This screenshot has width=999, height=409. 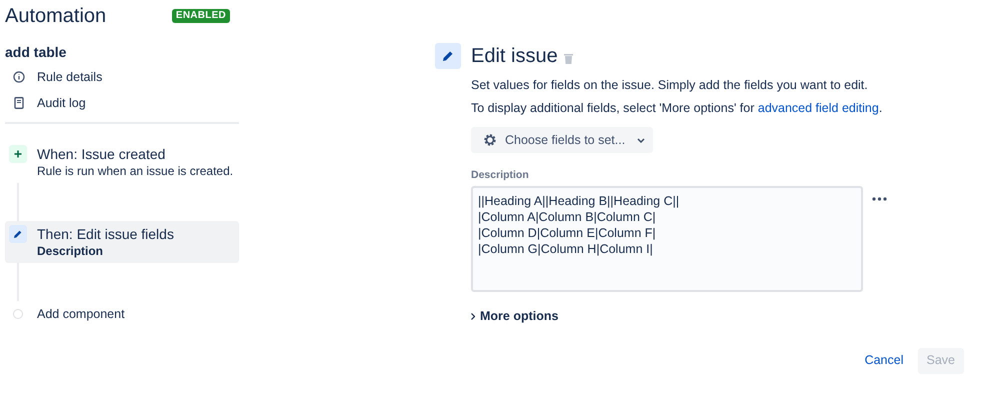 What do you see at coordinates (884, 360) in the screenshot?
I see `cancel-link: Cancel` at bounding box center [884, 360].